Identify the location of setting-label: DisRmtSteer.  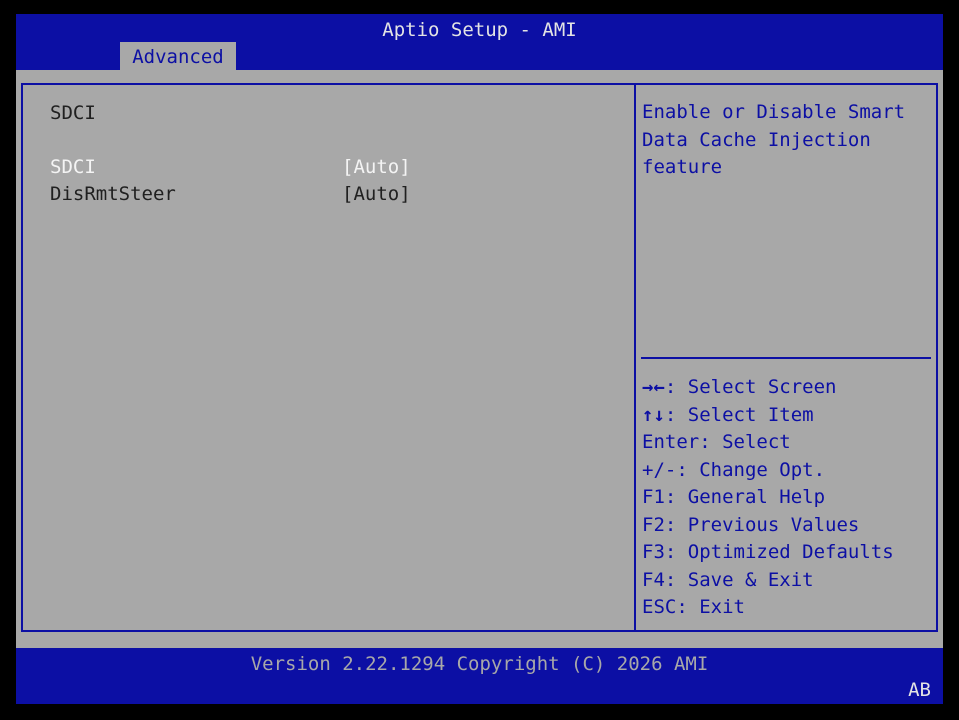
(113, 194).